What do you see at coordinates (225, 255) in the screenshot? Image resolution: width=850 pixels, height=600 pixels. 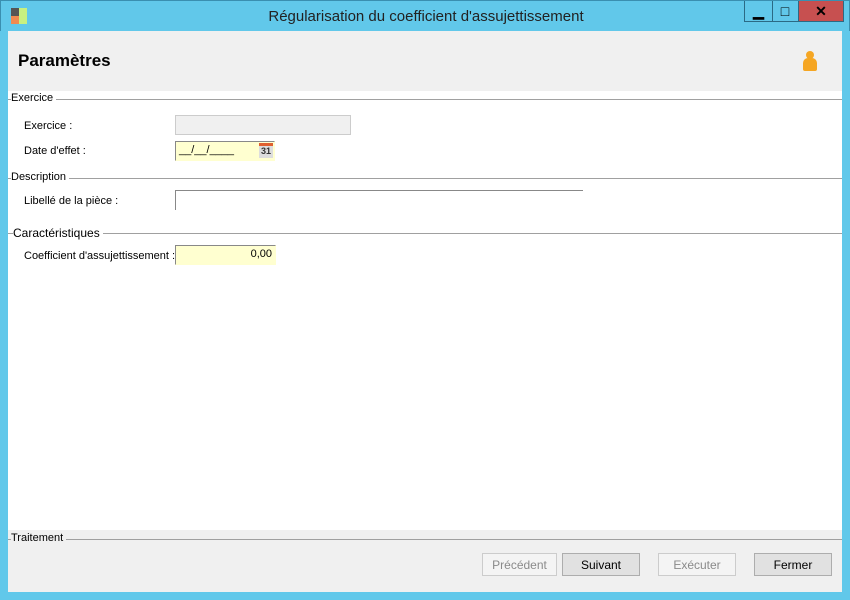 I see `coefficient-field: 0,00` at bounding box center [225, 255].